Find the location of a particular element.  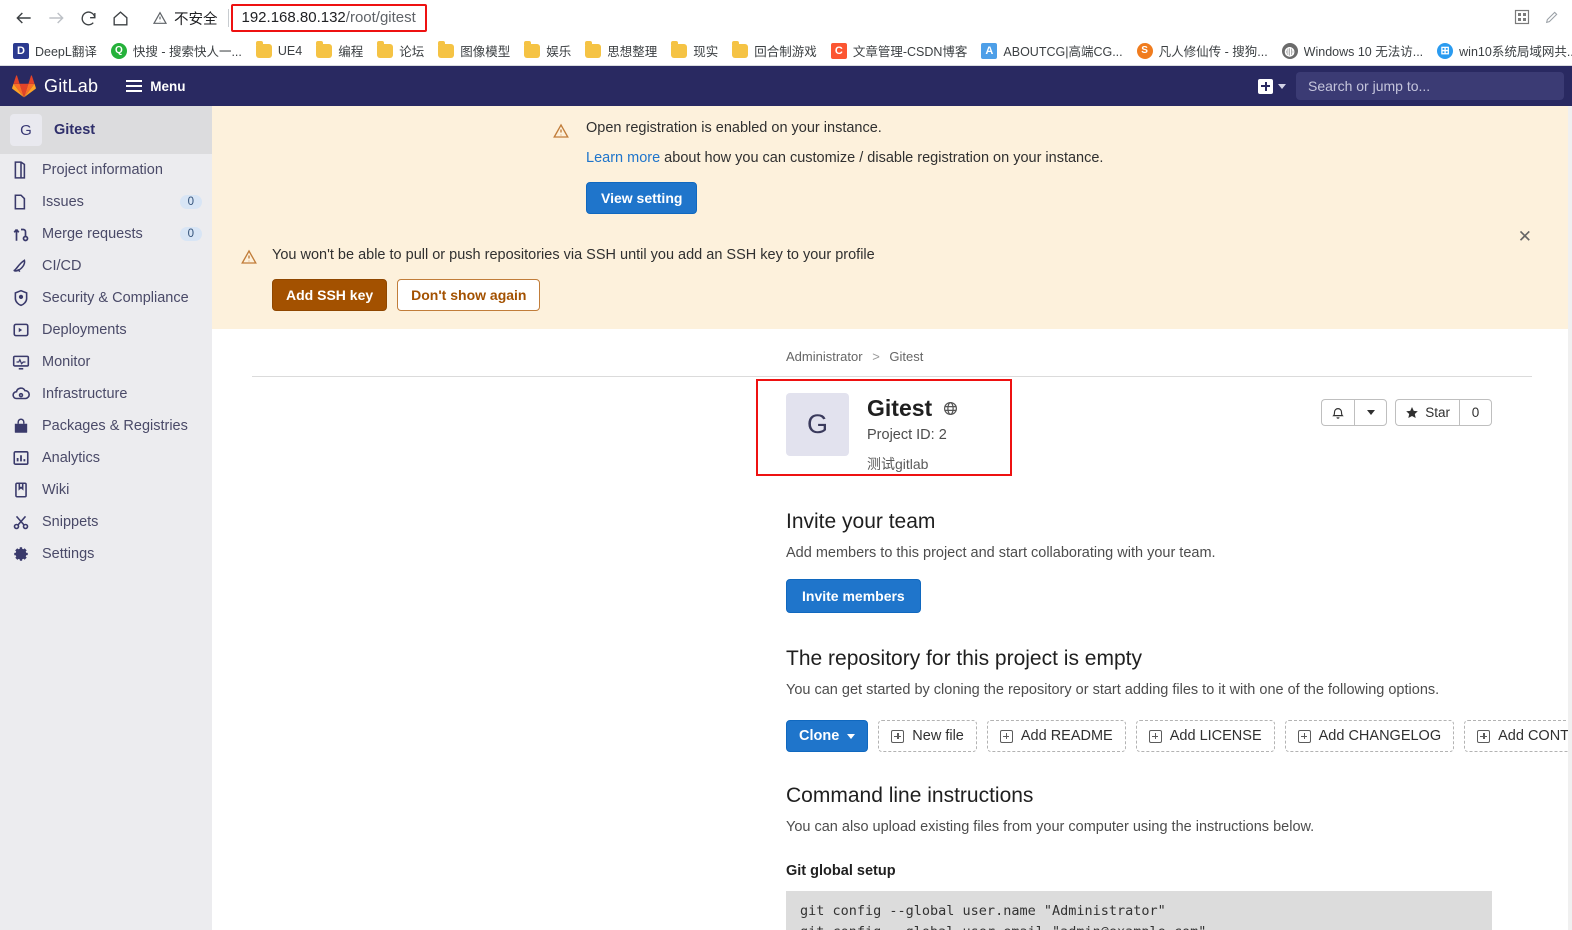

create-new-button is located at coordinates (1272, 86).